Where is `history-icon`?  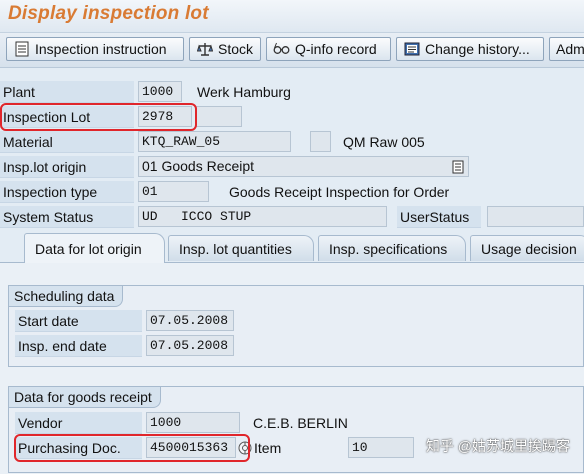 history-icon is located at coordinates (411, 49).